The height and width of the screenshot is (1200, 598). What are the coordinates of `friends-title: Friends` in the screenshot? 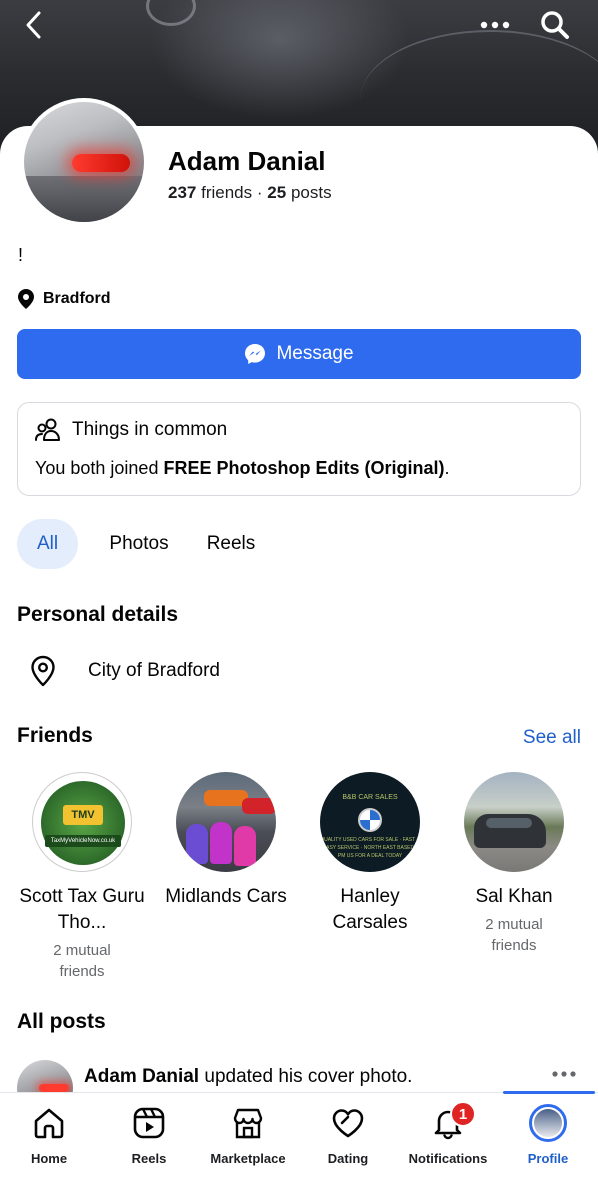 It's located at (55, 735).